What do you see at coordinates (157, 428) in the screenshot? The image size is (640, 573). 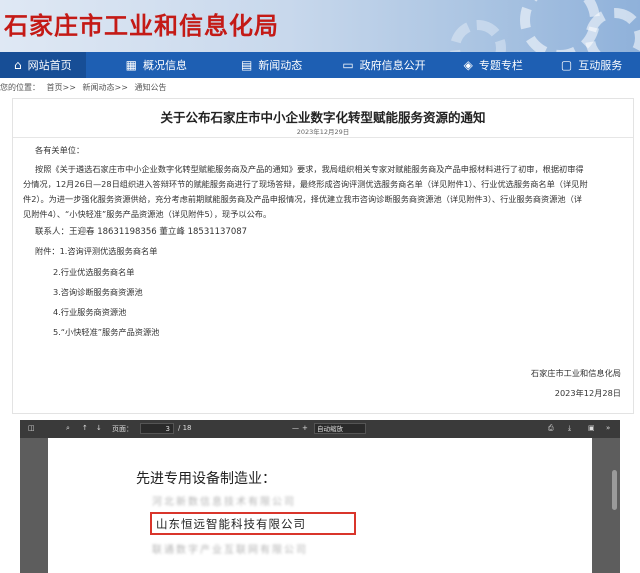 I see `page-number-input: 3` at bounding box center [157, 428].